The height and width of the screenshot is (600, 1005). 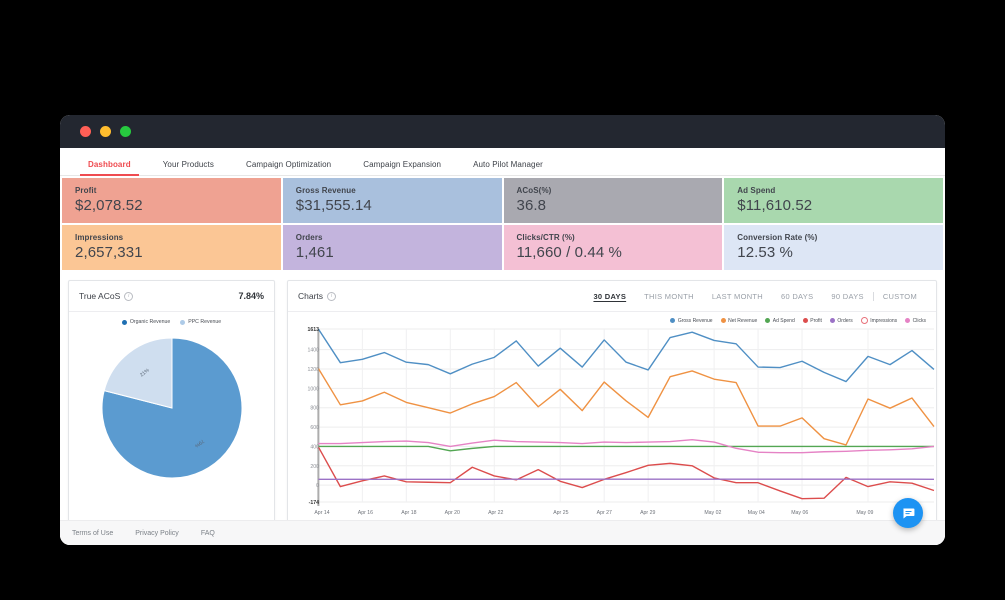 What do you see at coordinates (604, 513) in the screenshot?
I see `x-axis-tick-label: Apr 27` at bounding box center [604, 513].